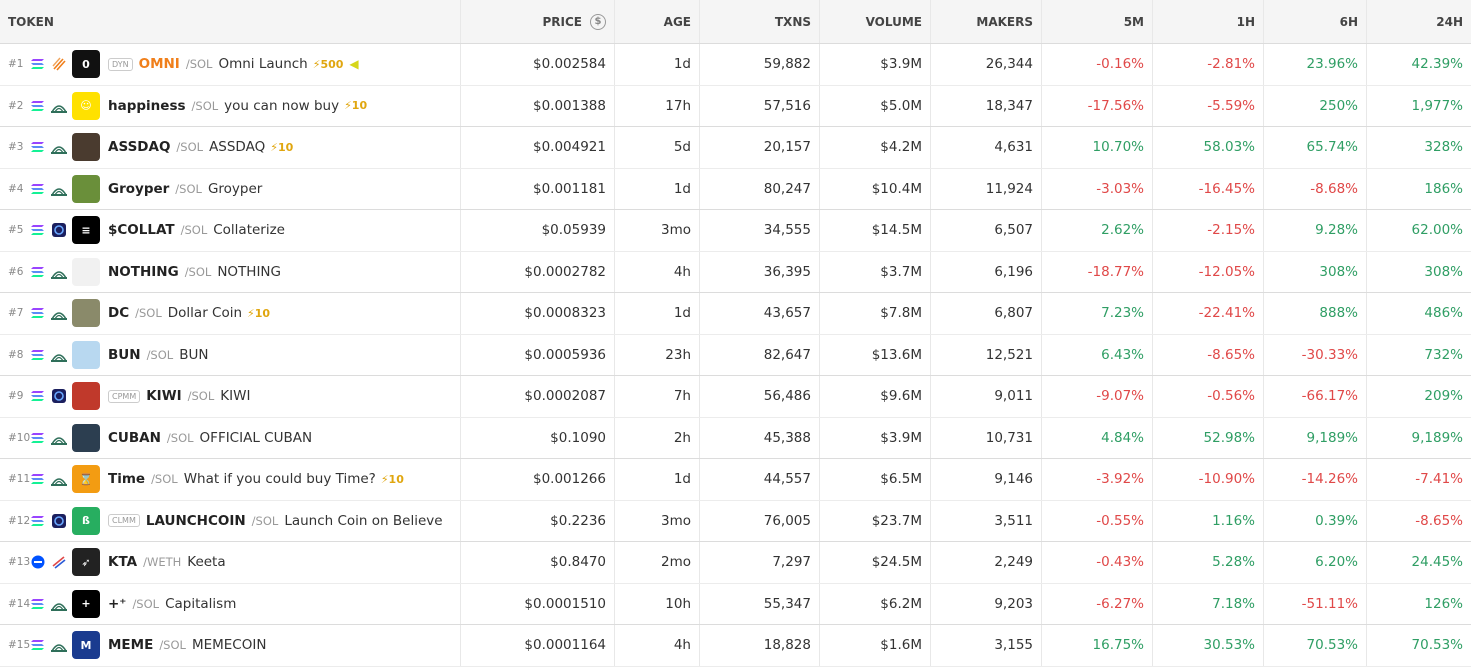 Image resolution: width=1471 pixels, height=669 pixels. I want to click on quote-token: /SOL, so click(148, 313).